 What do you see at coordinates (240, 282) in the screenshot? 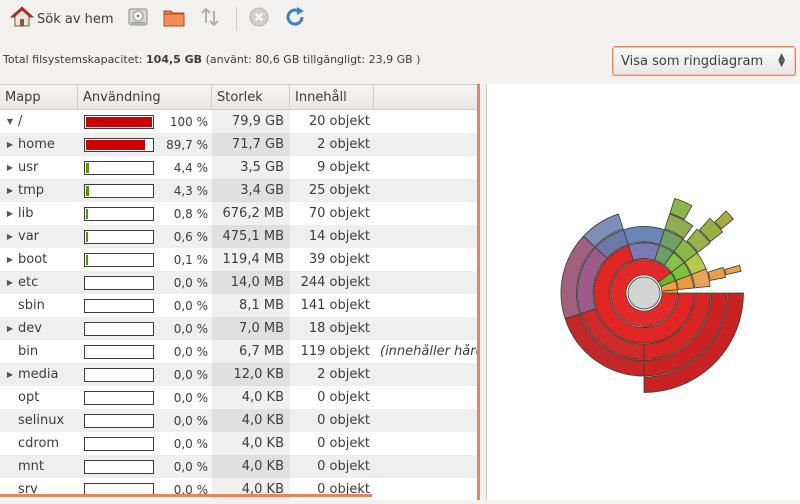
I see `table-row: ▶ etc 0,0 % 14,0 MB 244 objekt` at bounding box center [240, 282].